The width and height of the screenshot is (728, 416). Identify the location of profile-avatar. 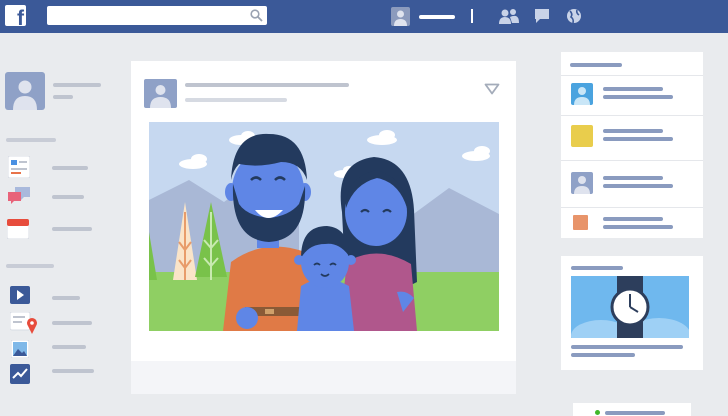
(400, 16).